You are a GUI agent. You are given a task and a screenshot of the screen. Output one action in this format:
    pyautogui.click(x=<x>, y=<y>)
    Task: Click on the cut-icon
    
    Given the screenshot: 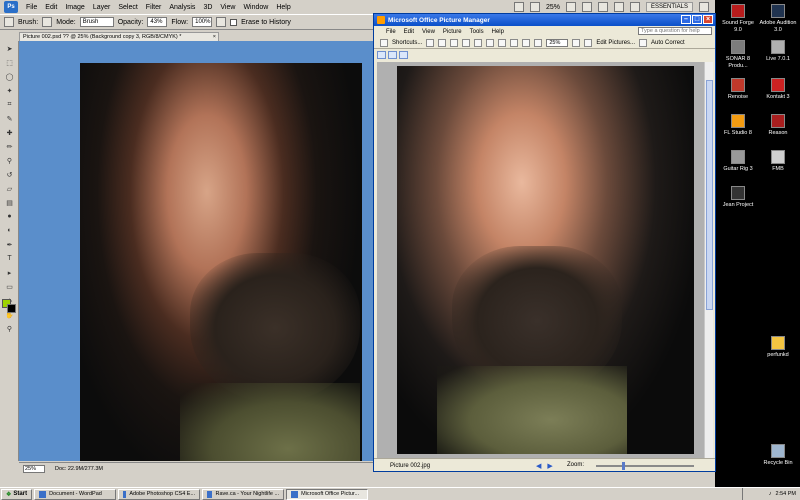 What is the action you would take?
    pyautogui.click(x=466, y=42)
    